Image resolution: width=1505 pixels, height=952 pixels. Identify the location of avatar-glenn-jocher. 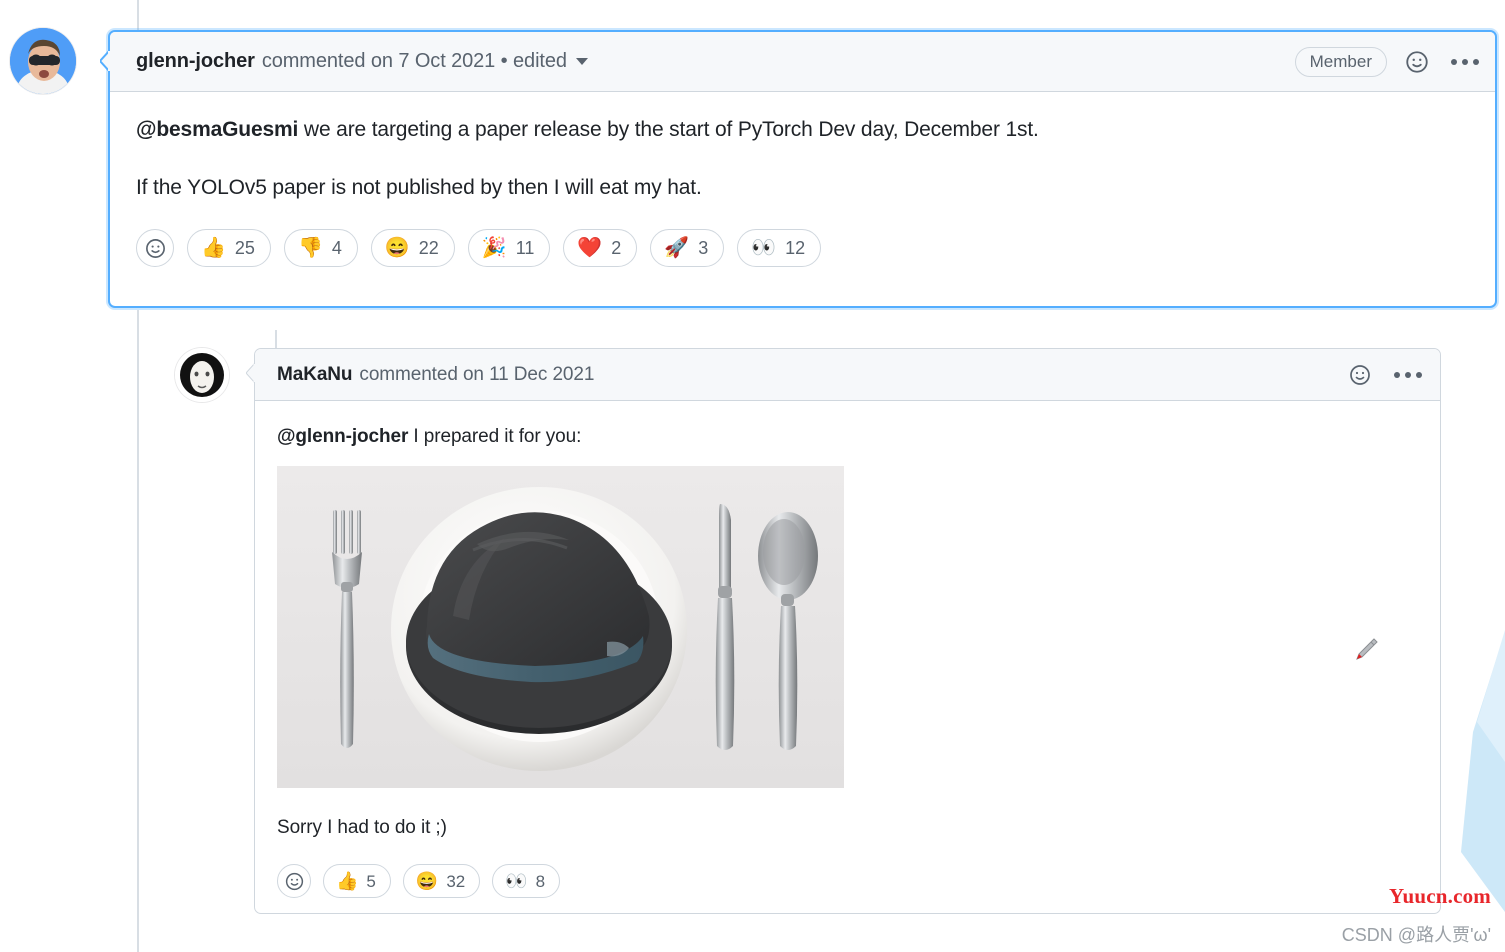
(43, 61).